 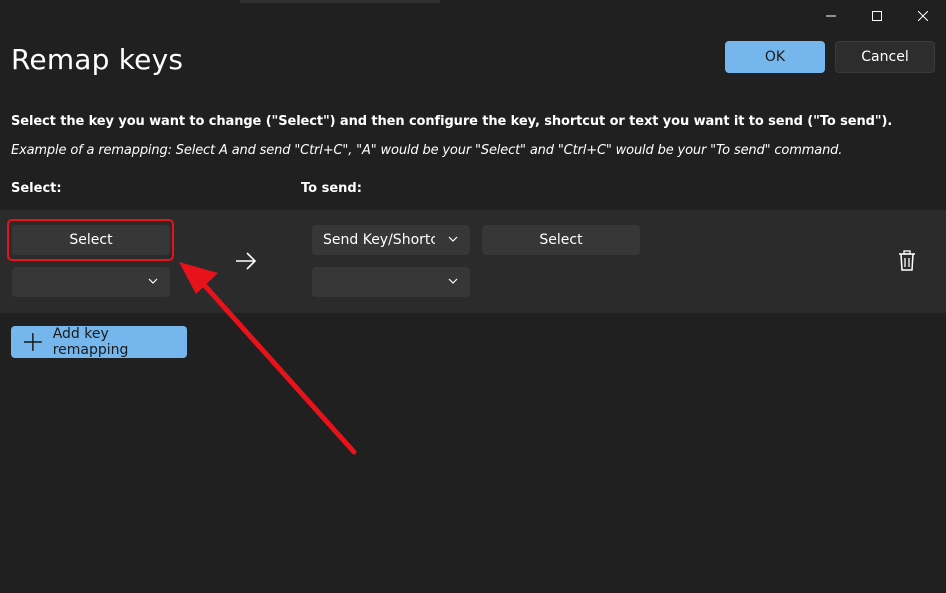 I want to click on minimize-button, so click(x=831, y=15).